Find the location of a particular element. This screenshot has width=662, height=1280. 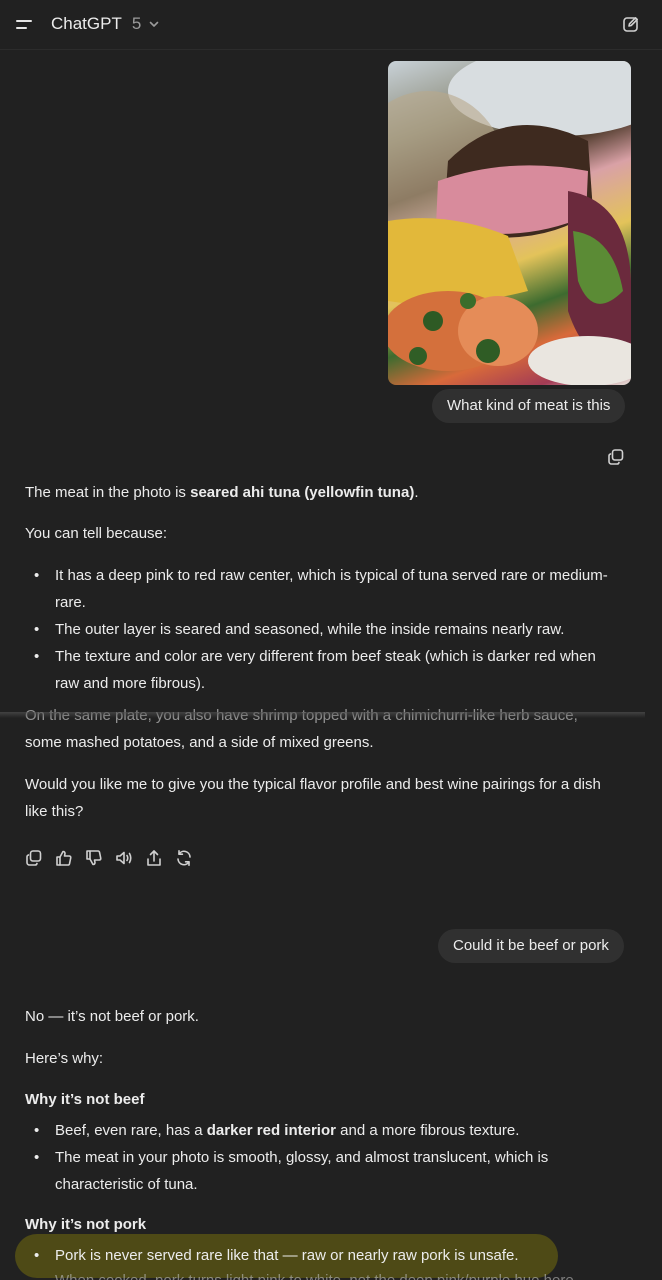

section-heading: Why it’s not beef is located at coordinates (85, 1099).